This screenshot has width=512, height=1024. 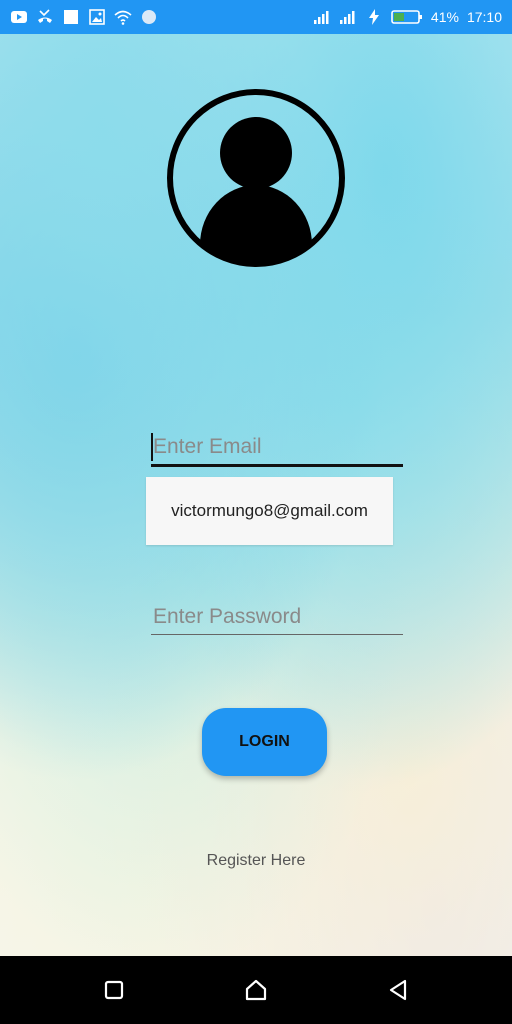 I want to click on email-input, so click(x=277, y=447).